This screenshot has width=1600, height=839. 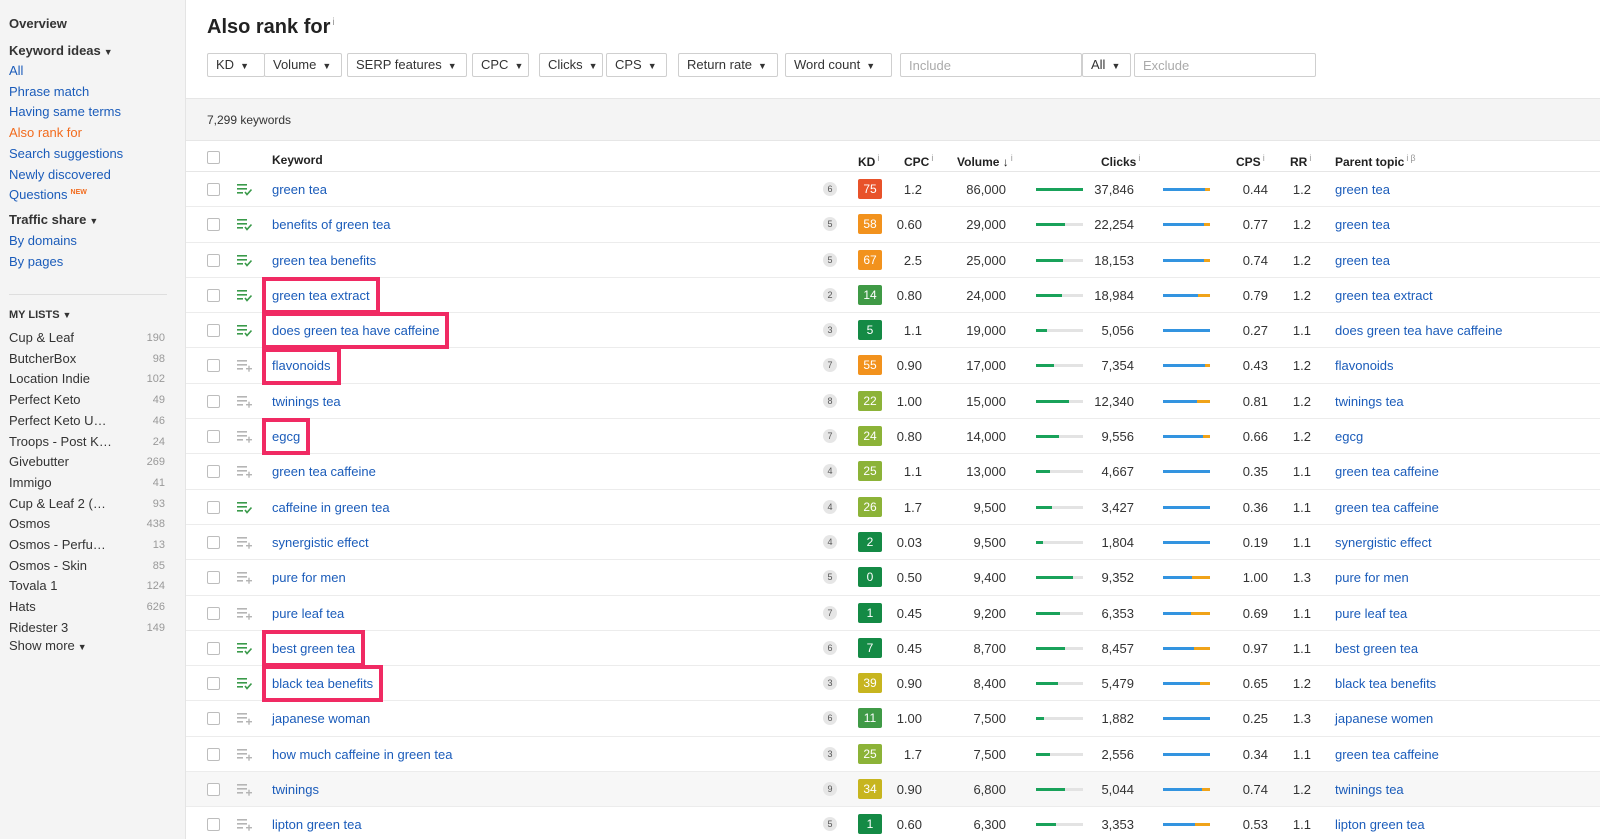 I want to click on sidebar-link-by-pages: By pages, so click(x=36, y=261).